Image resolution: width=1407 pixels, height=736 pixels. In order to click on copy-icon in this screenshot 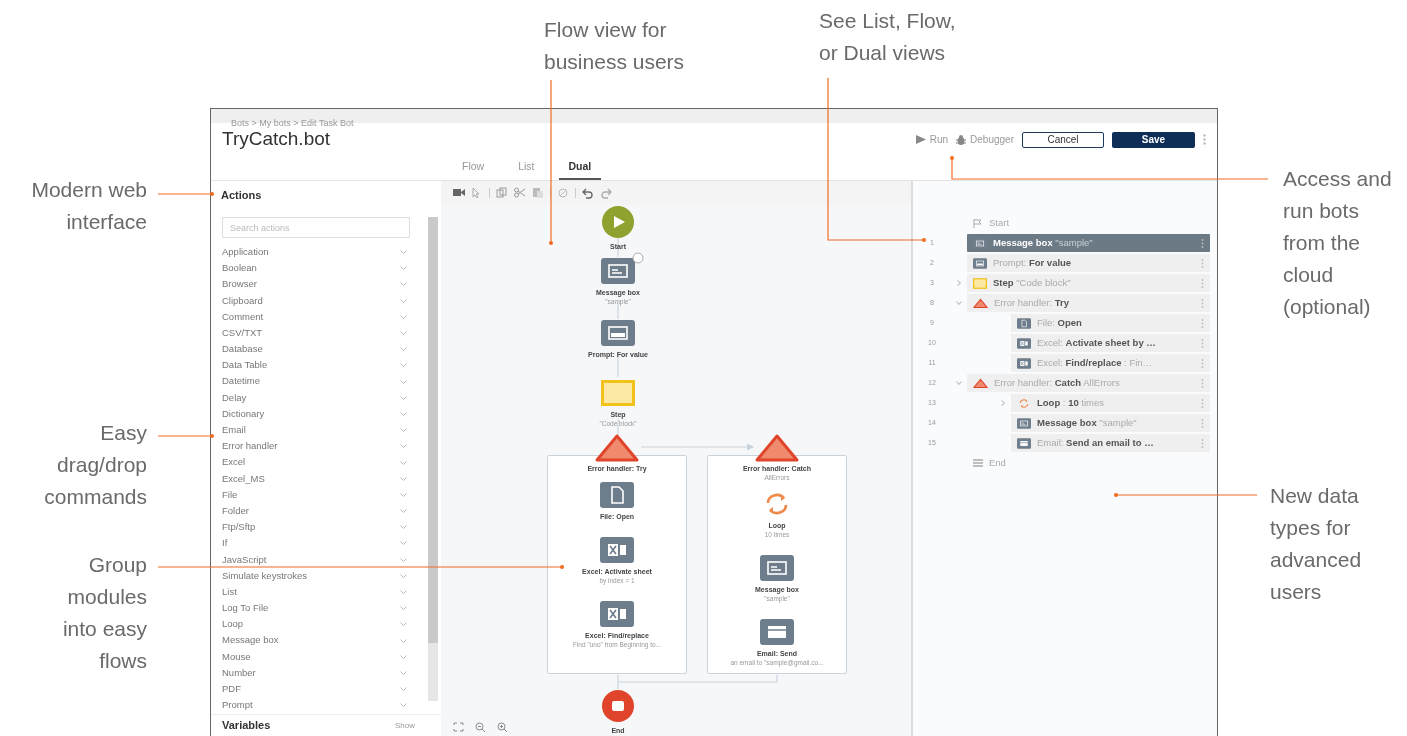, I will do `click(502, 193)`.